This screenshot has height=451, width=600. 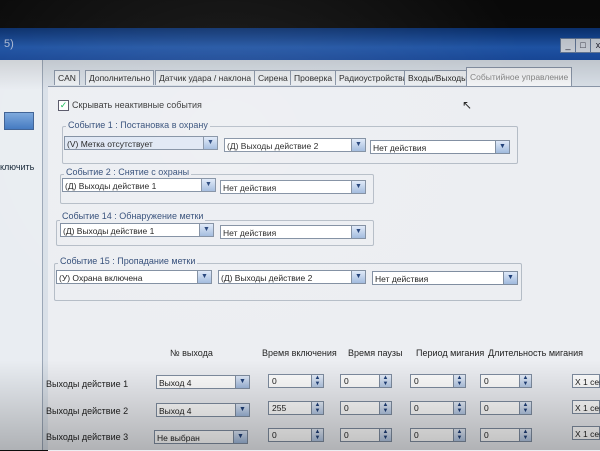 I want to click on tab-radio-devices: Радиоустройства, so click(x=373, y=77).